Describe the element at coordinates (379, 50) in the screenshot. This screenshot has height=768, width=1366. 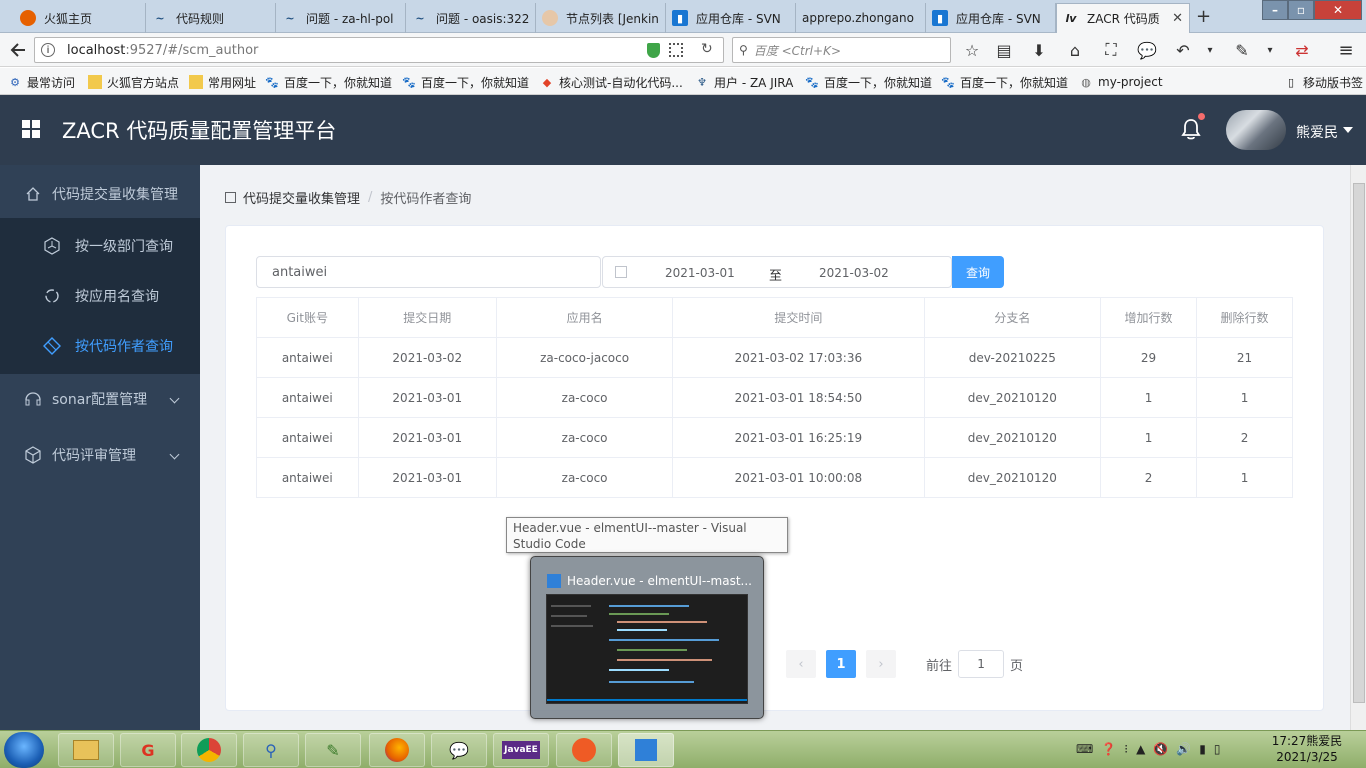
I see `url-bar: i localhost:9527/#/scm_author ↻` at that location.